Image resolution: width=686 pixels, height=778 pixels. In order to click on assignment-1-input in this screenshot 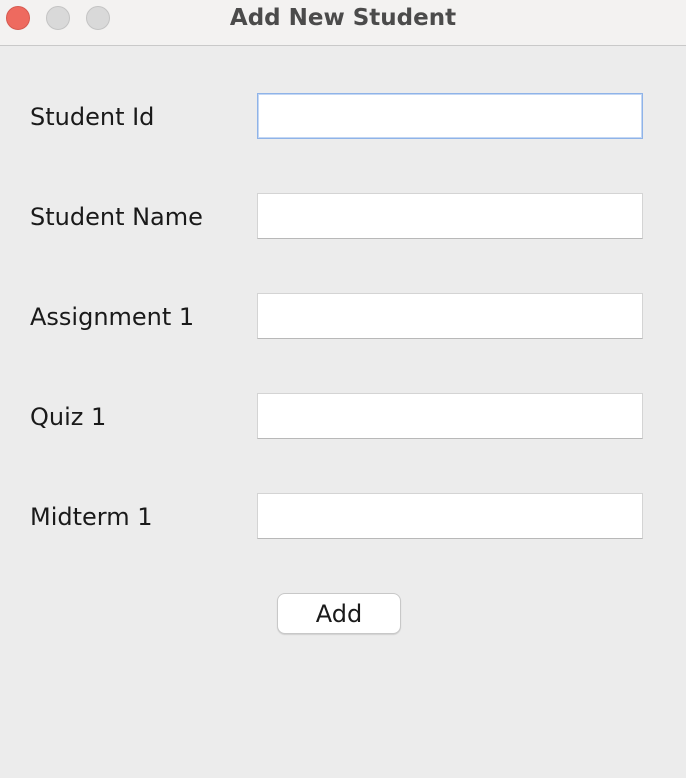, I will do `click(450, 316)`.